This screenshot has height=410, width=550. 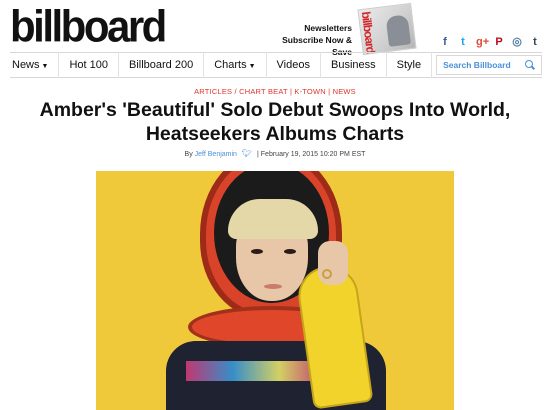 I want to click on magazine-cover-title: billboard, so click(x=368, y=32).